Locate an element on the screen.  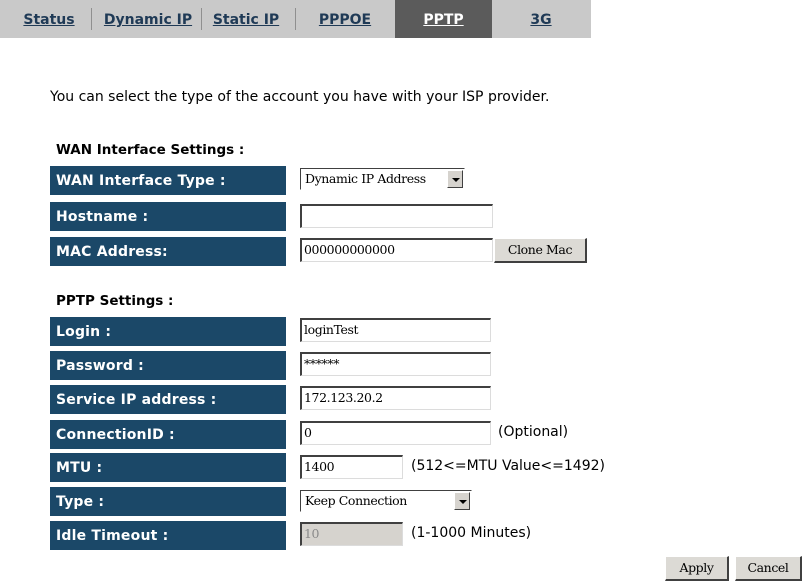
wan-interface-type-value: Dynamic IP Address is located at coordinates (365, 178).